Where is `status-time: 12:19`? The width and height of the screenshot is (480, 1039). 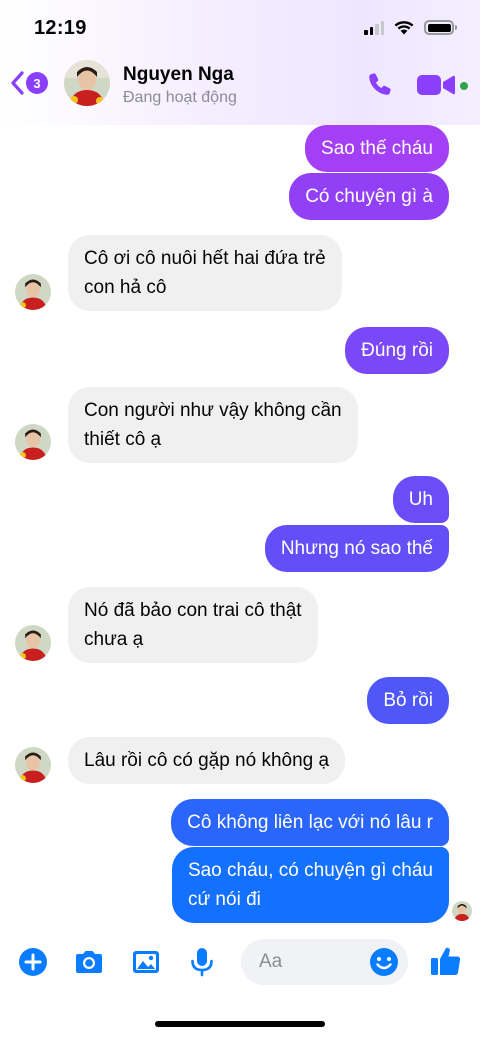
status-time: 12:19 is located at coordinates (60, 28).